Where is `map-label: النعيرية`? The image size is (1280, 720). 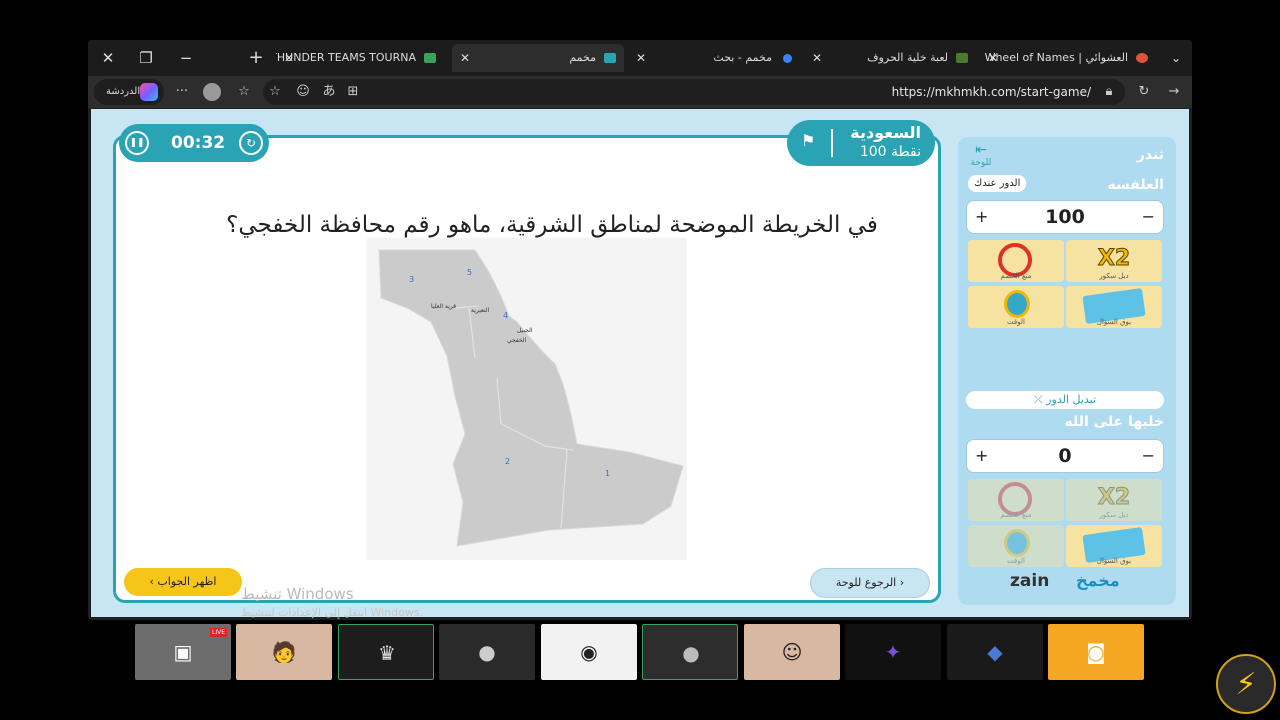 map-label: النعيرية is located at coordinates (480, 310).